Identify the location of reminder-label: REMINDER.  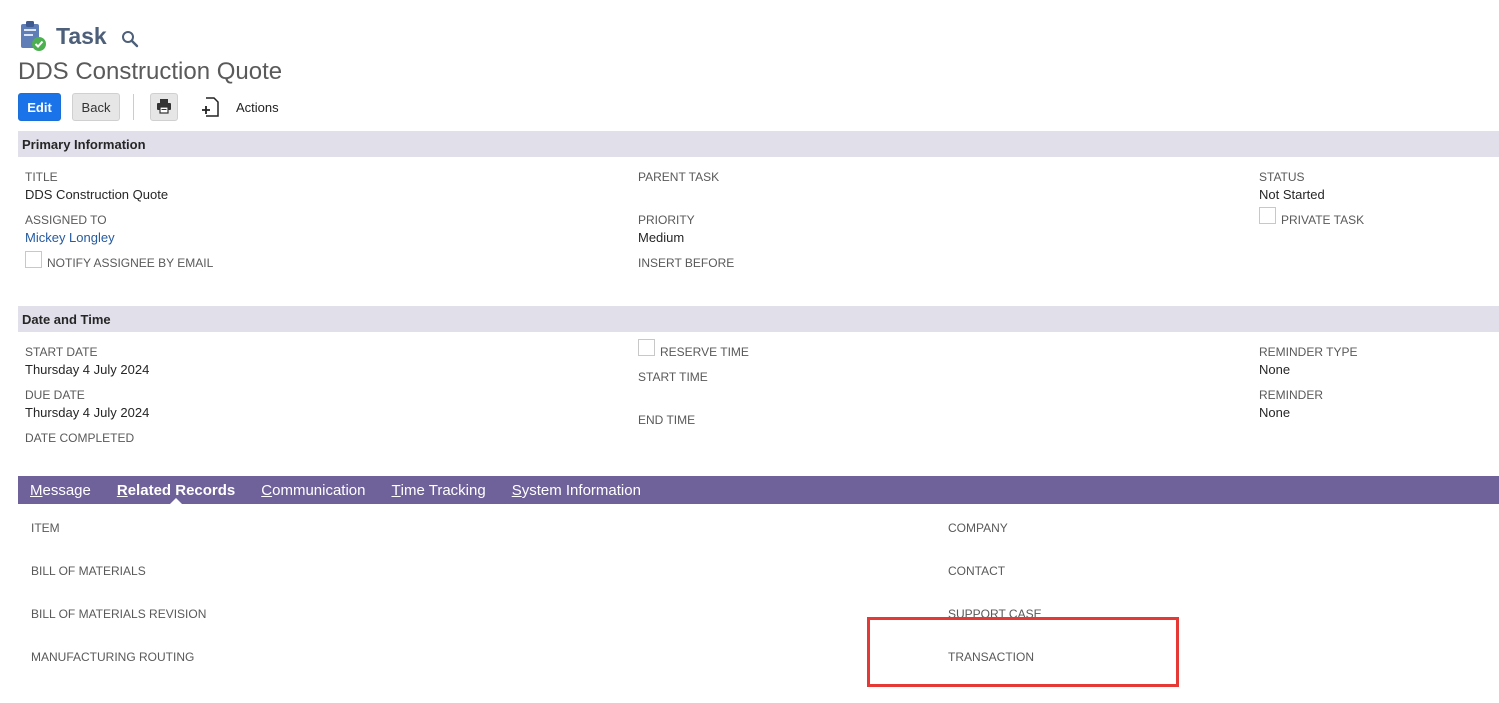
(1291, 395).